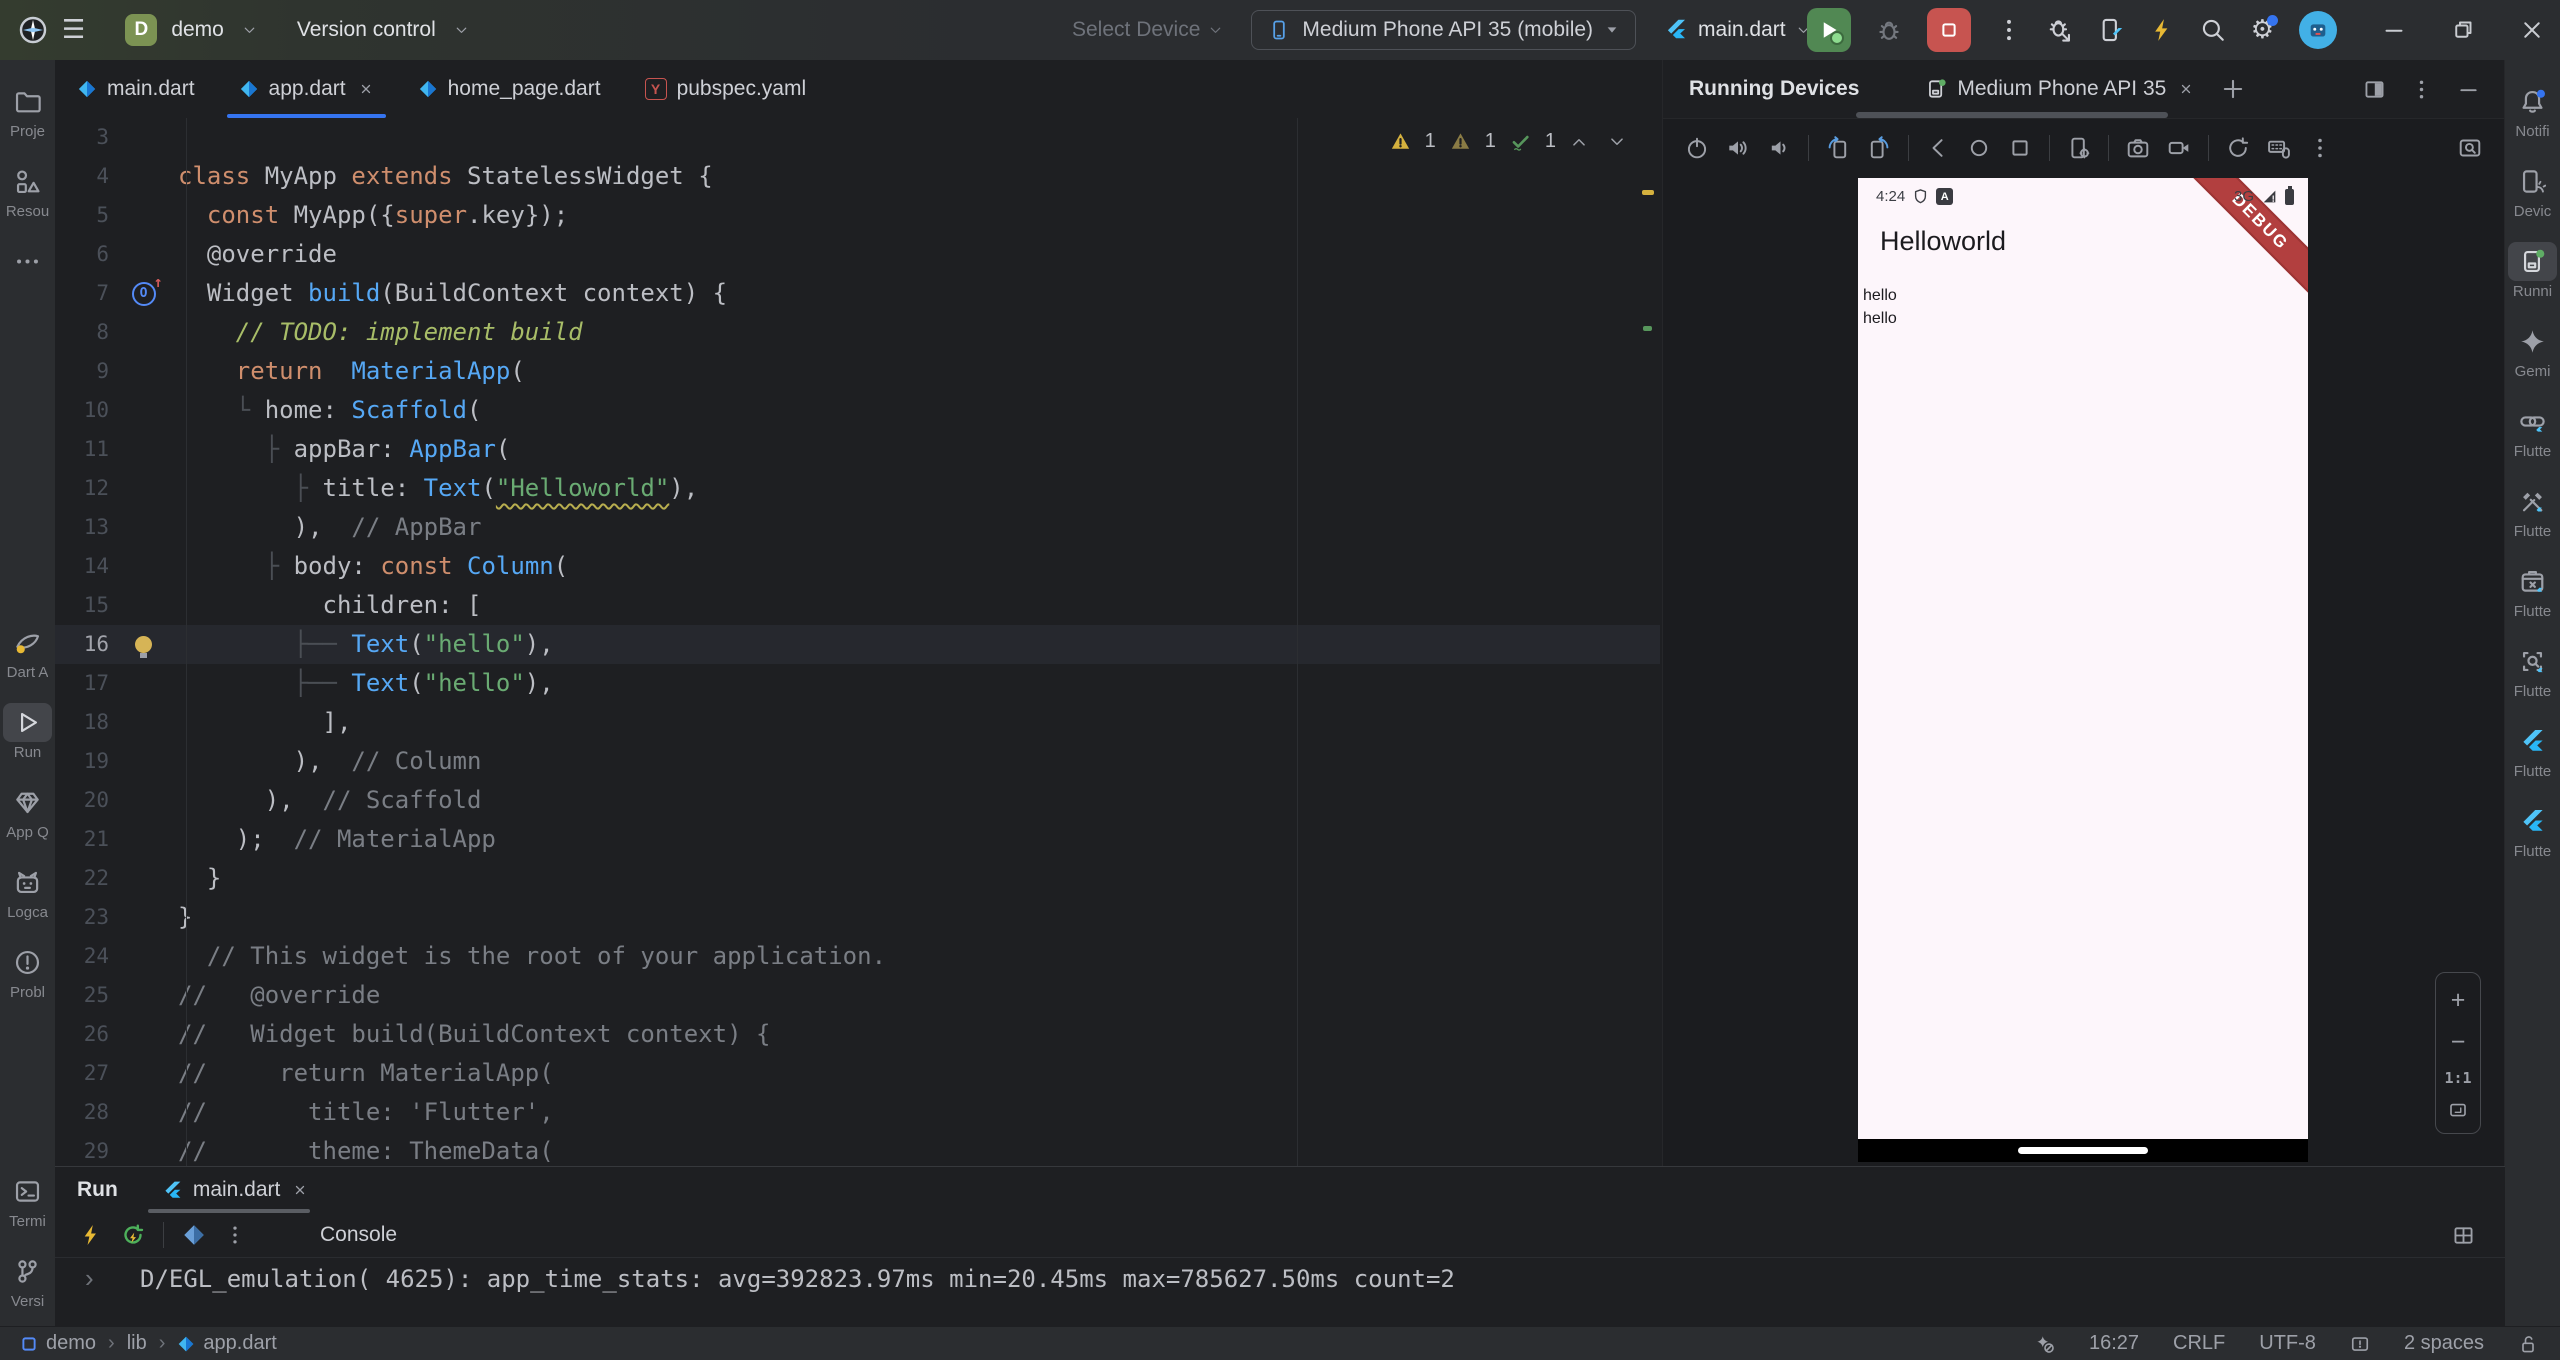 This screenshot has width=2560, height=1360. Describe the element at coordinates (143, 647) in the screenshot. I see `intention-bulb-icon` at that location.